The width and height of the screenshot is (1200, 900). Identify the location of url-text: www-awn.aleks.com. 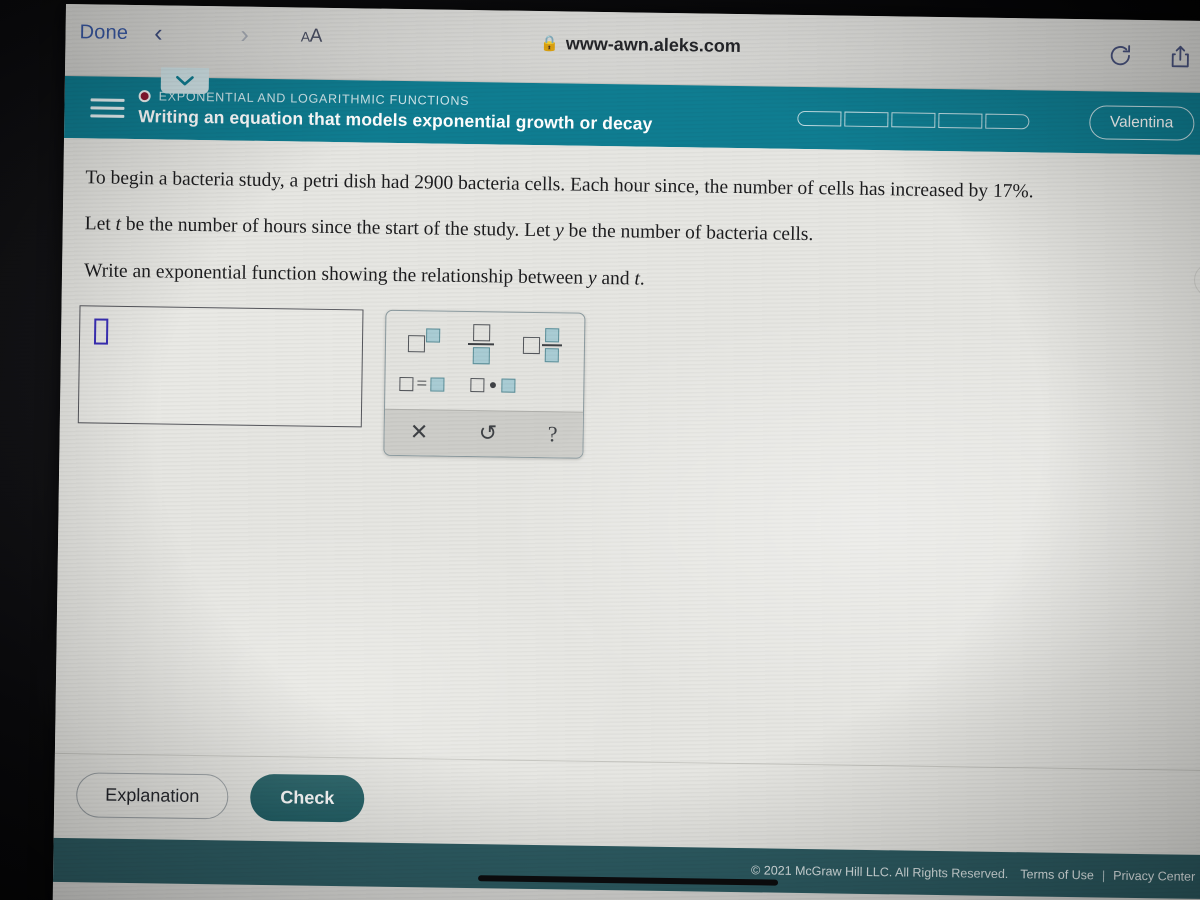
(653, 45).